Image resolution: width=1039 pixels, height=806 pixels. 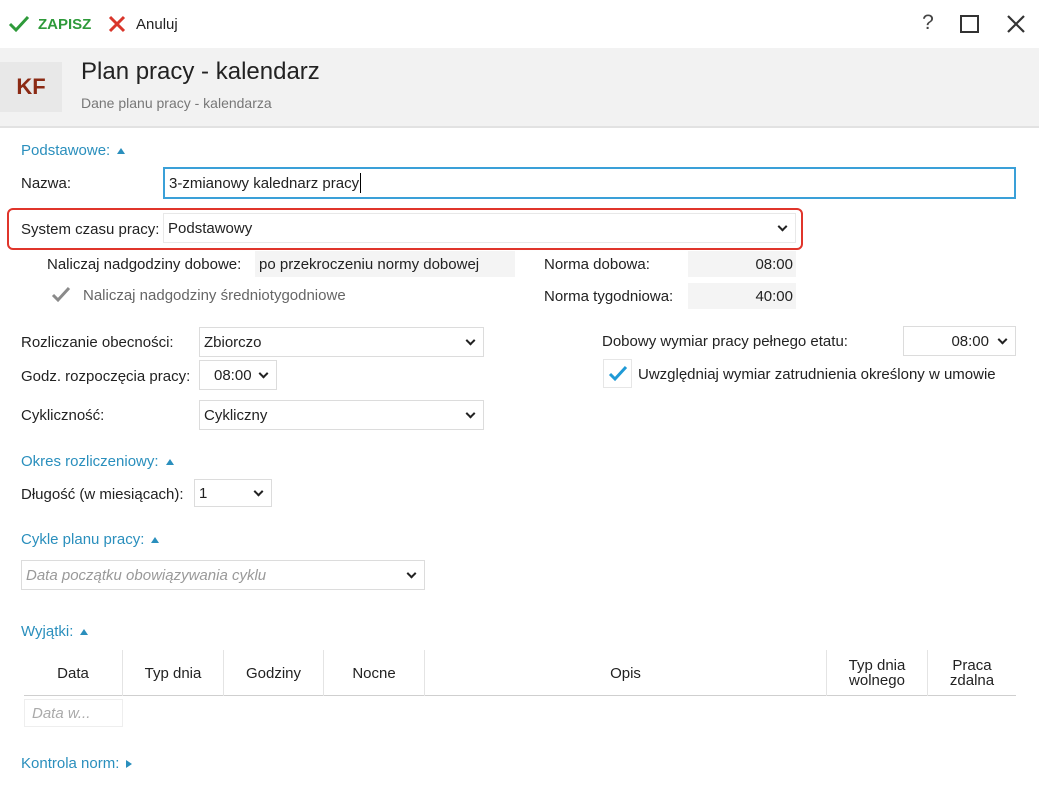 What do you see at coordinates (65, 24) in the screenshot?
I see `save-label: ZAPISZ` at bounding box center [65, 24].